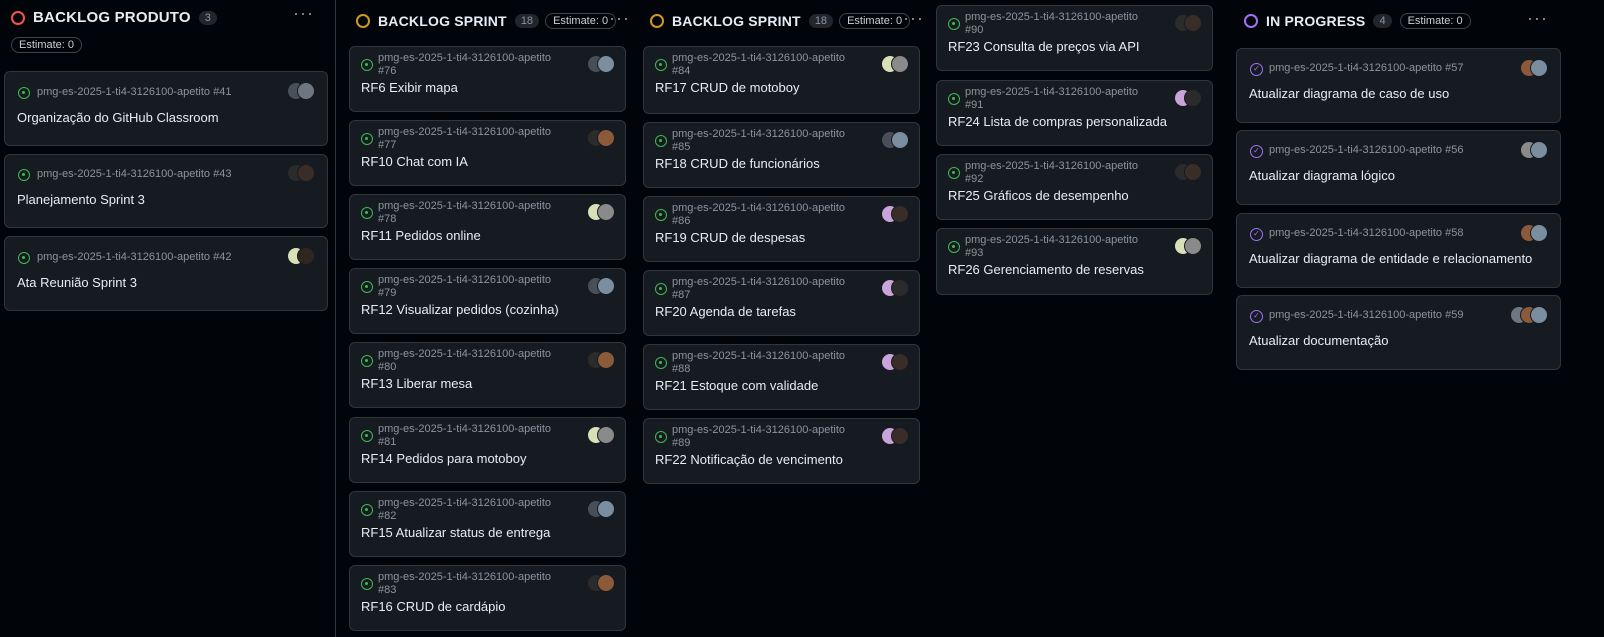 The width and height of the screenshot is (1604, 637). What do you see at coordinates (387, 442) in the screenshot?
I see `issue-number: #81` at bounding box center [387, 442].